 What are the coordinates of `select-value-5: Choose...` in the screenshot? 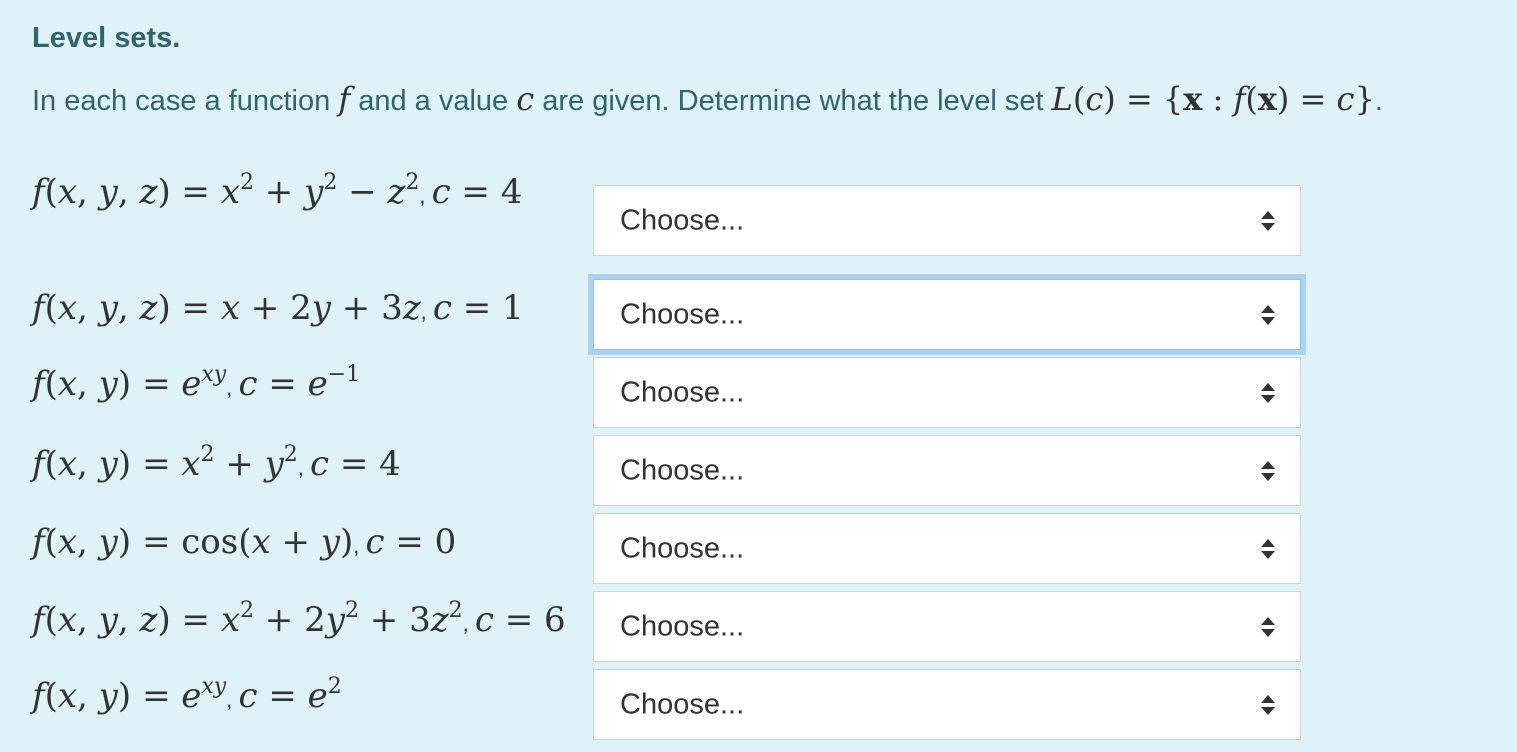 It's located at (682, 548).